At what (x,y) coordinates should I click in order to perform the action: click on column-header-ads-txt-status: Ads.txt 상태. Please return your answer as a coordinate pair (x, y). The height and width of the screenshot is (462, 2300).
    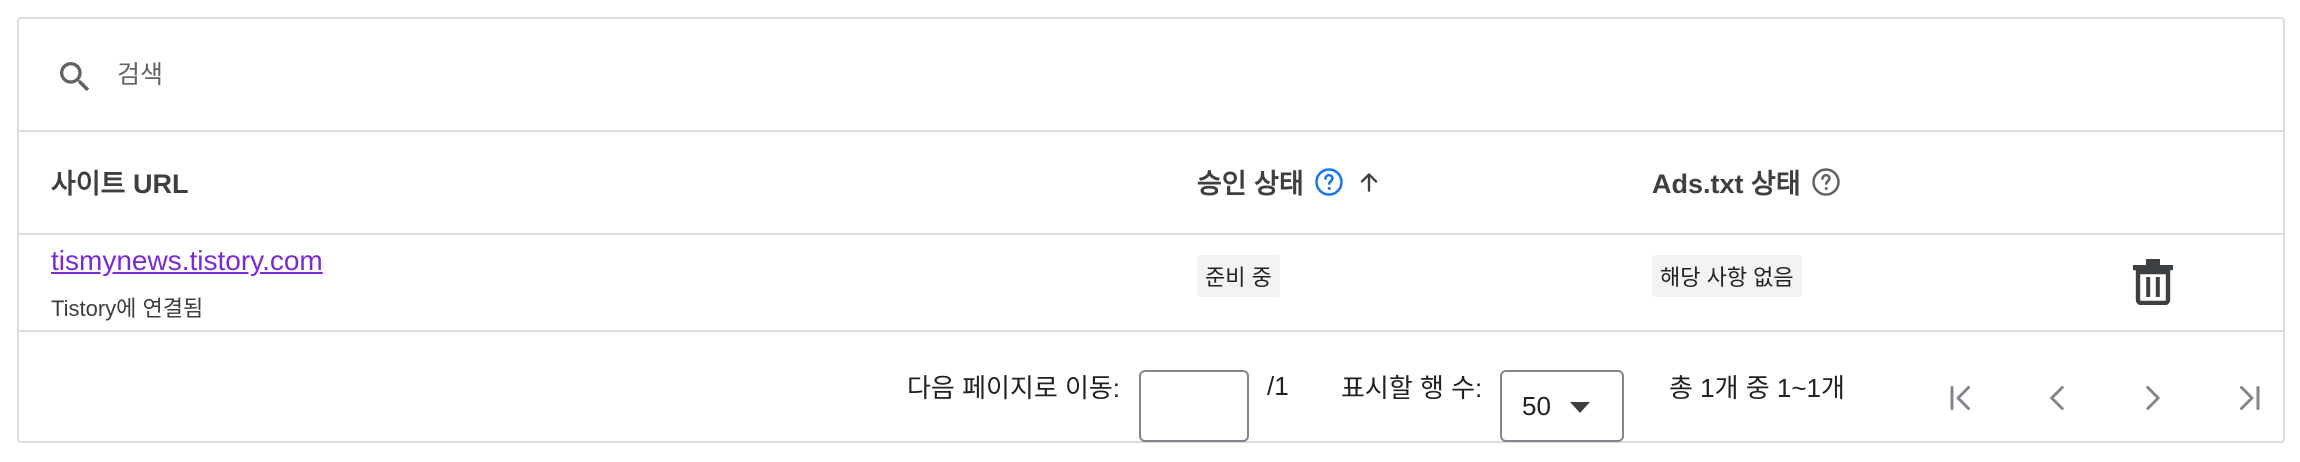
    Looking at the image, I should click on (1746, 181).